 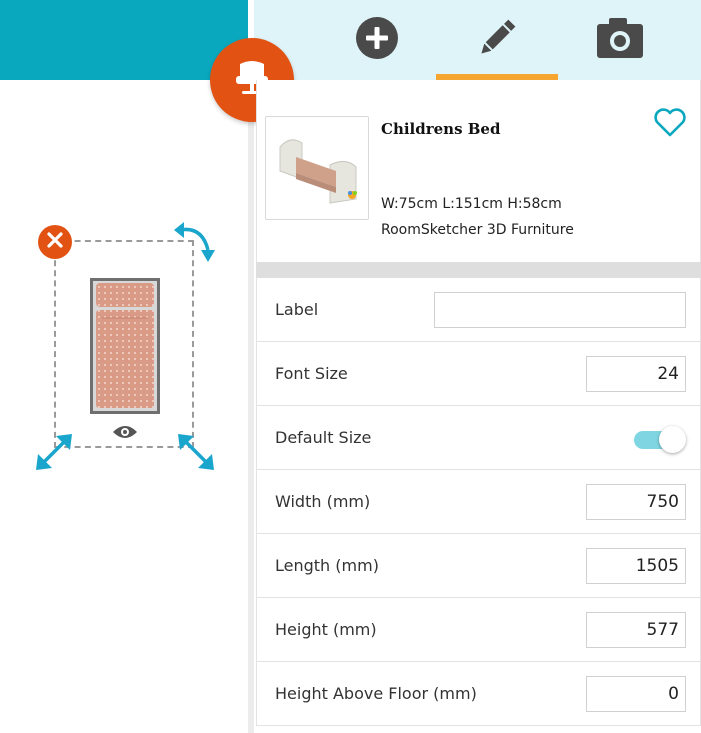 I want to click on label-label: Label, so click(x=297, y=309).